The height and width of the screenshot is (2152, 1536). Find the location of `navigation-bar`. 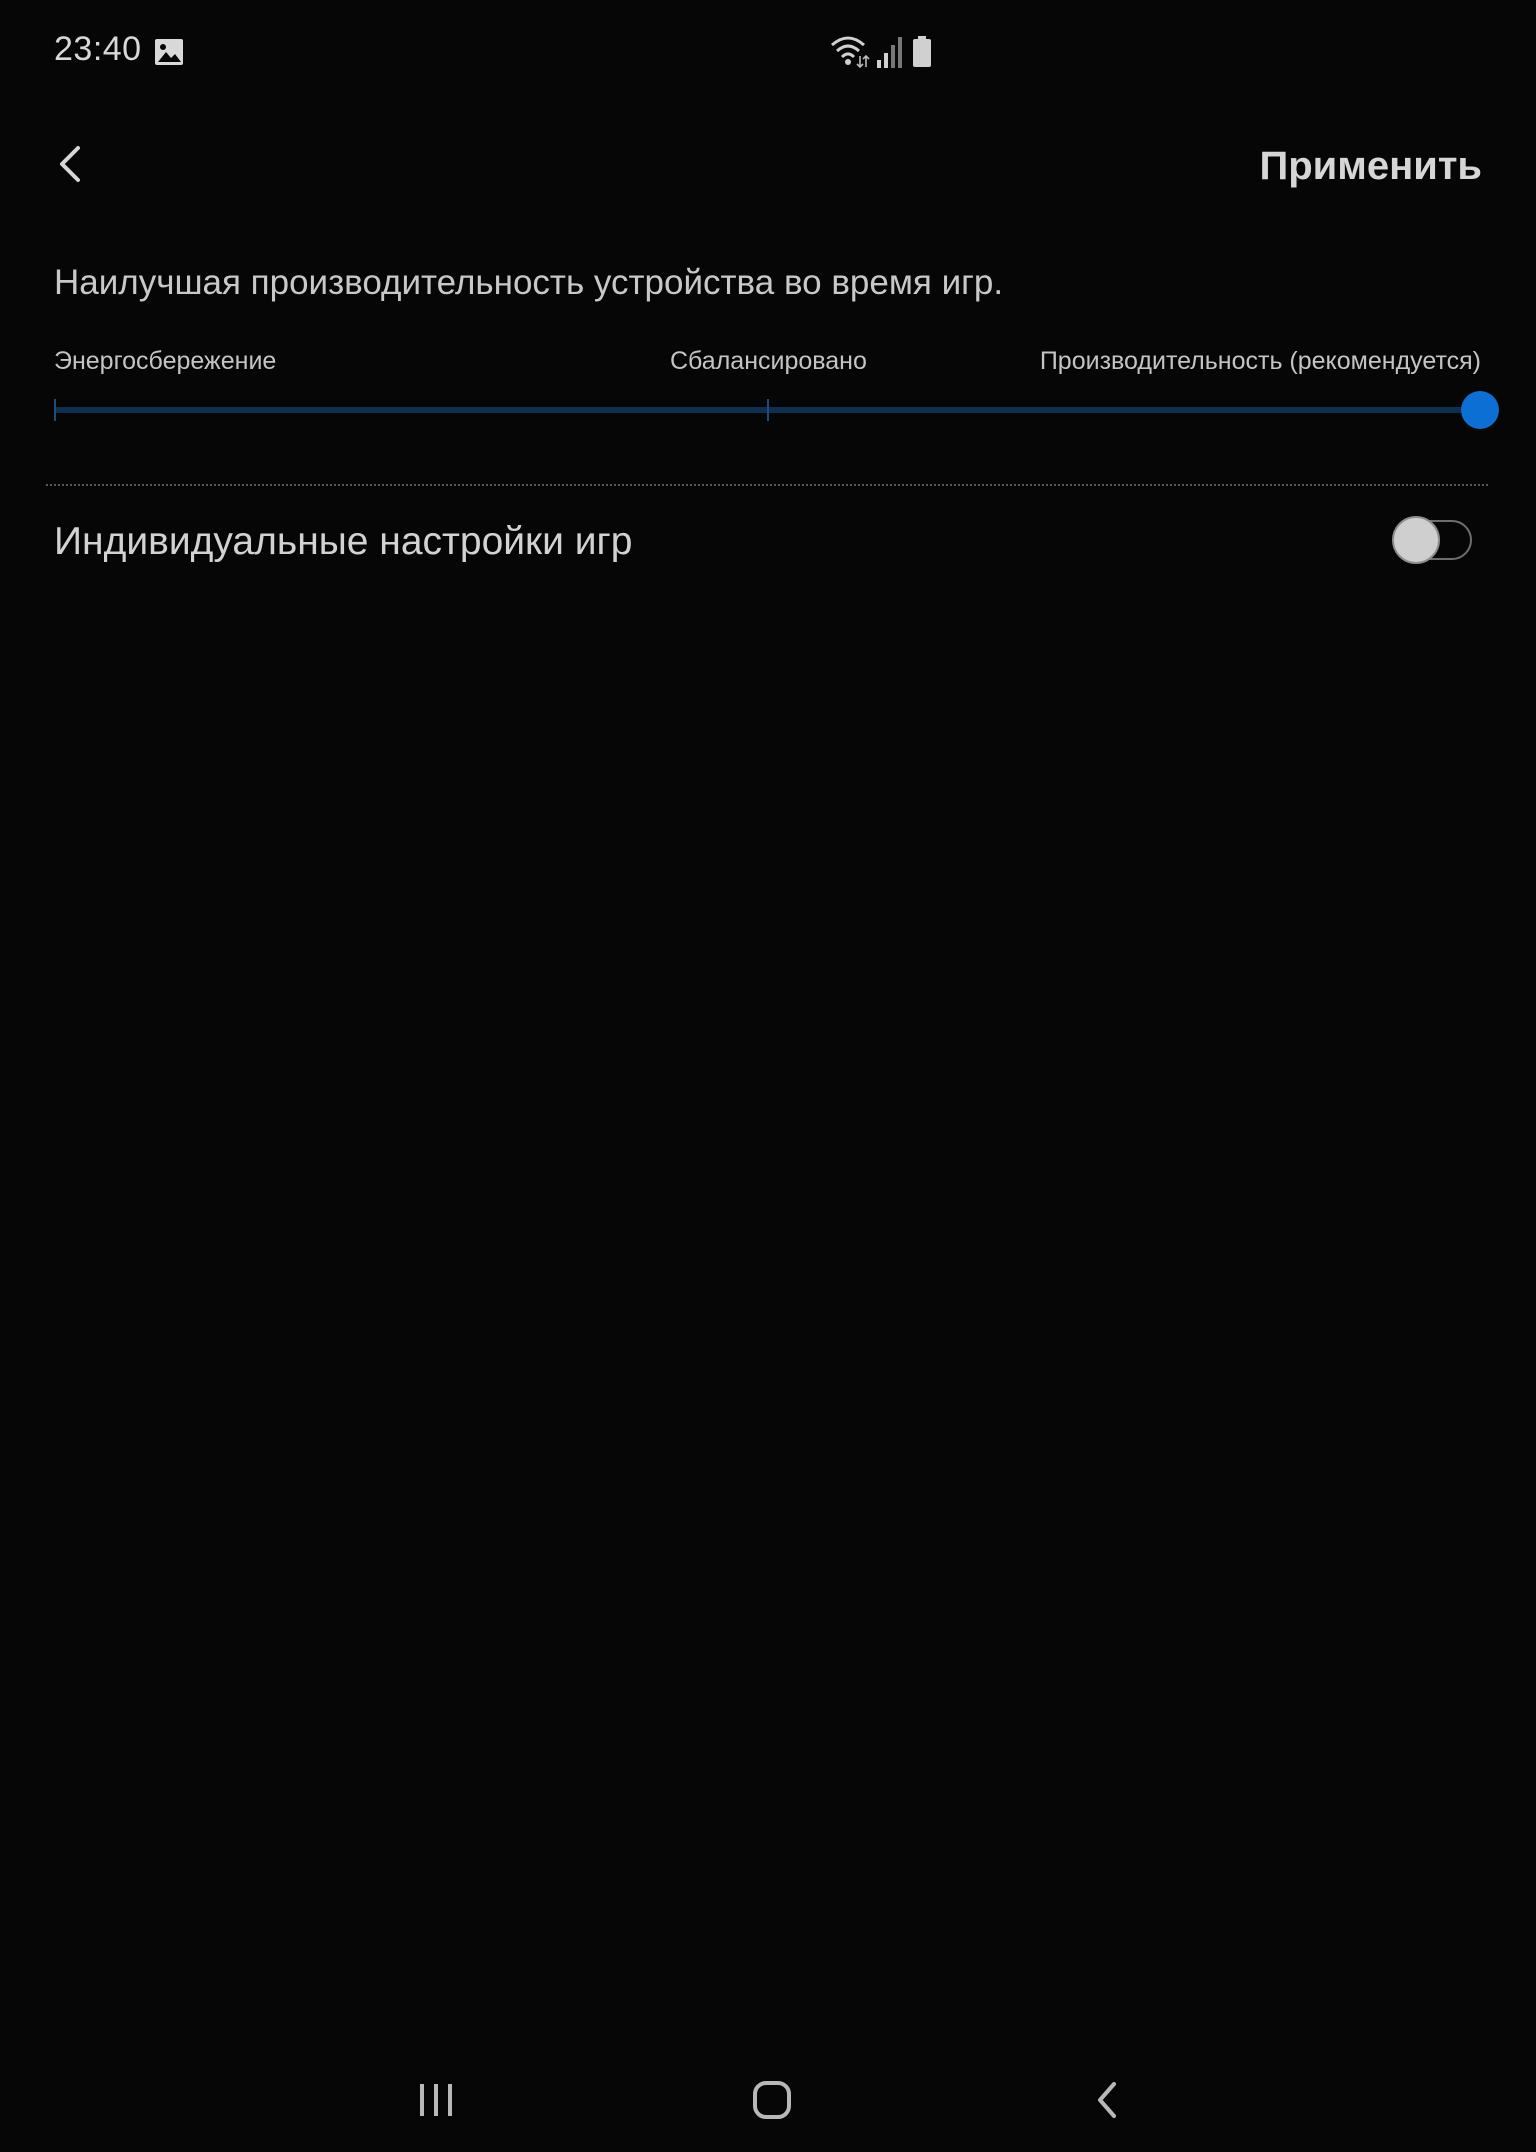

navigation-bar is located at coordinates (768, 2100).